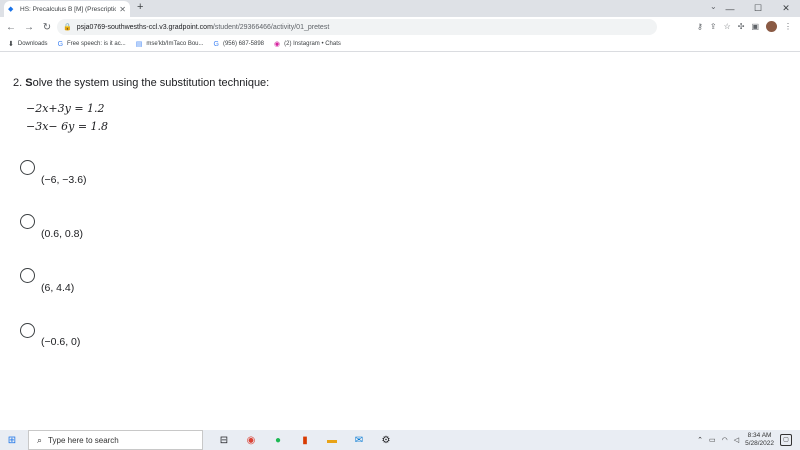  I want to click on bookmark-downloads: ⬇ Downloads, so click(28, 44).